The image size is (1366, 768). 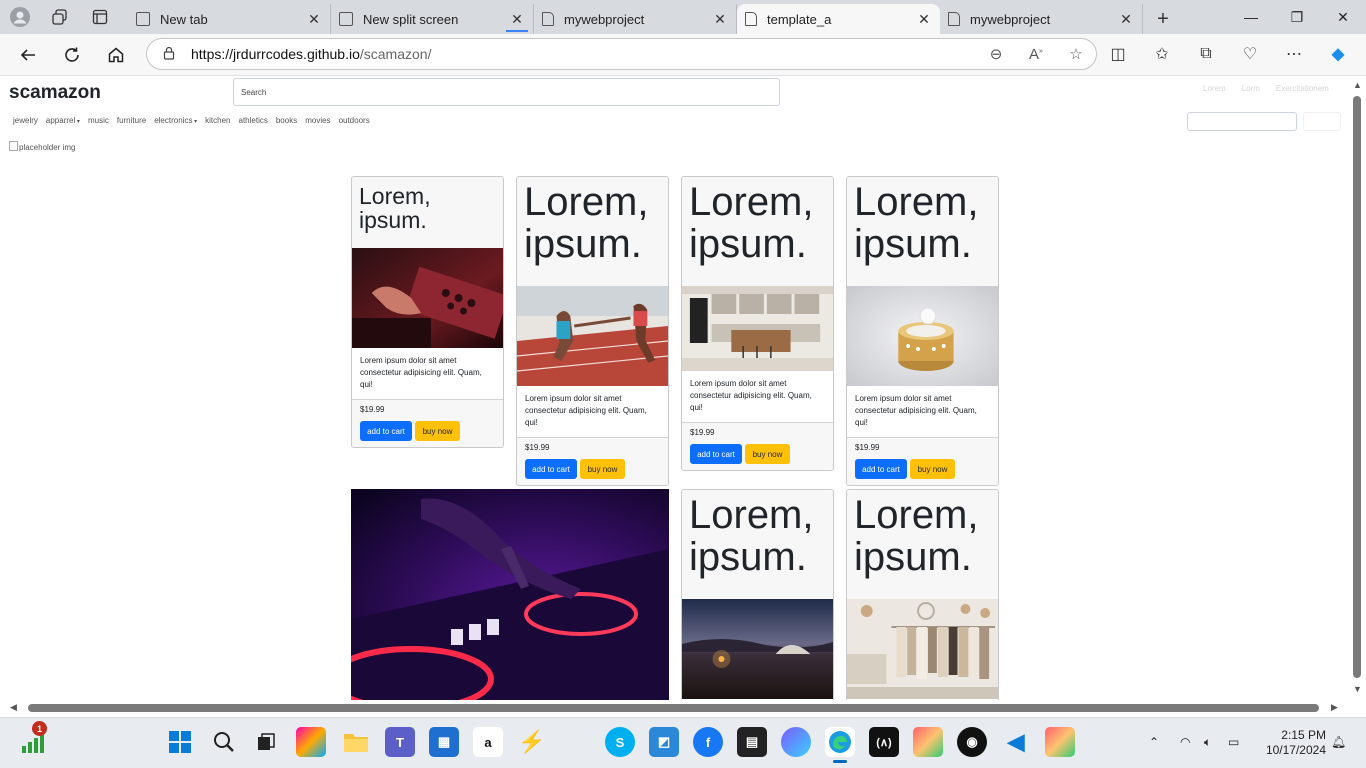 I want to click on start-icon, so click(x=180, y=742).